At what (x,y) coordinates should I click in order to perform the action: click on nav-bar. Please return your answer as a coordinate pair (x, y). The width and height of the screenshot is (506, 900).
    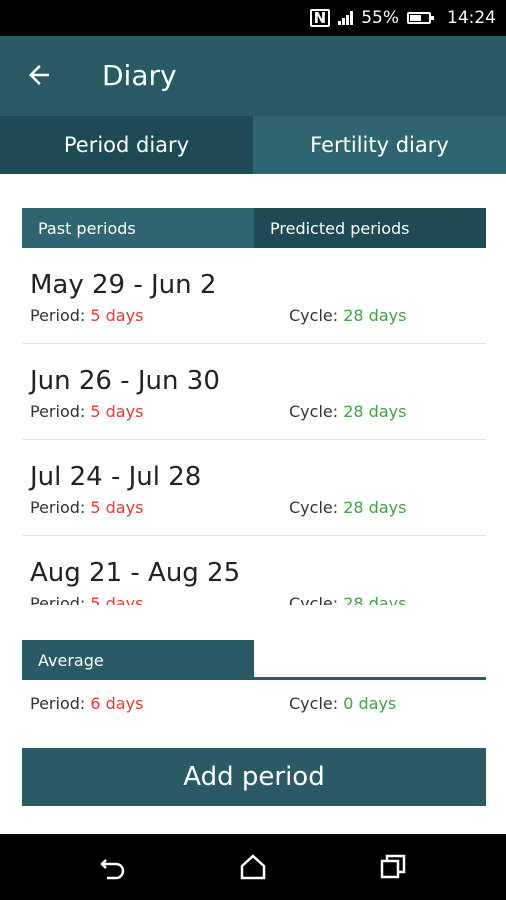
    Looking at the image, I should click on (253, 867).